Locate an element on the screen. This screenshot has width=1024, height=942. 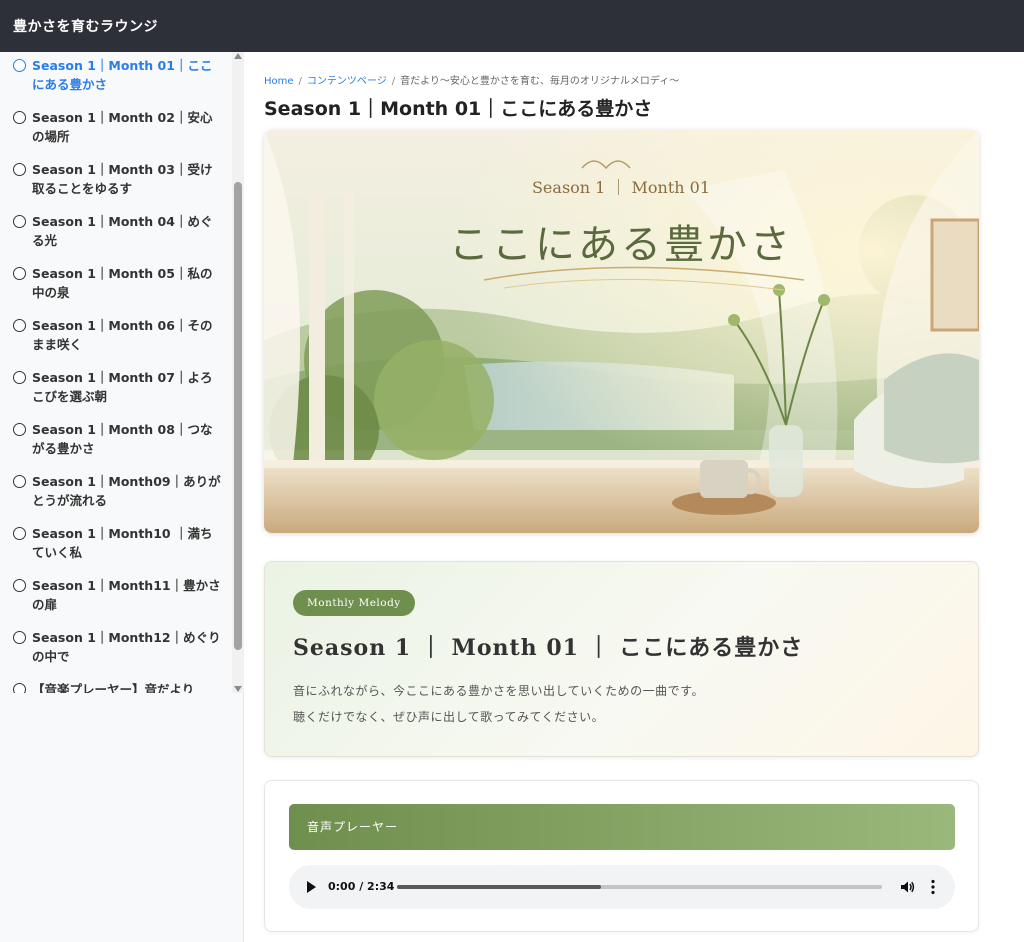
lesson-label: Season 1｜Month 02｜安心の場所 is located at coordinates (122, 127).